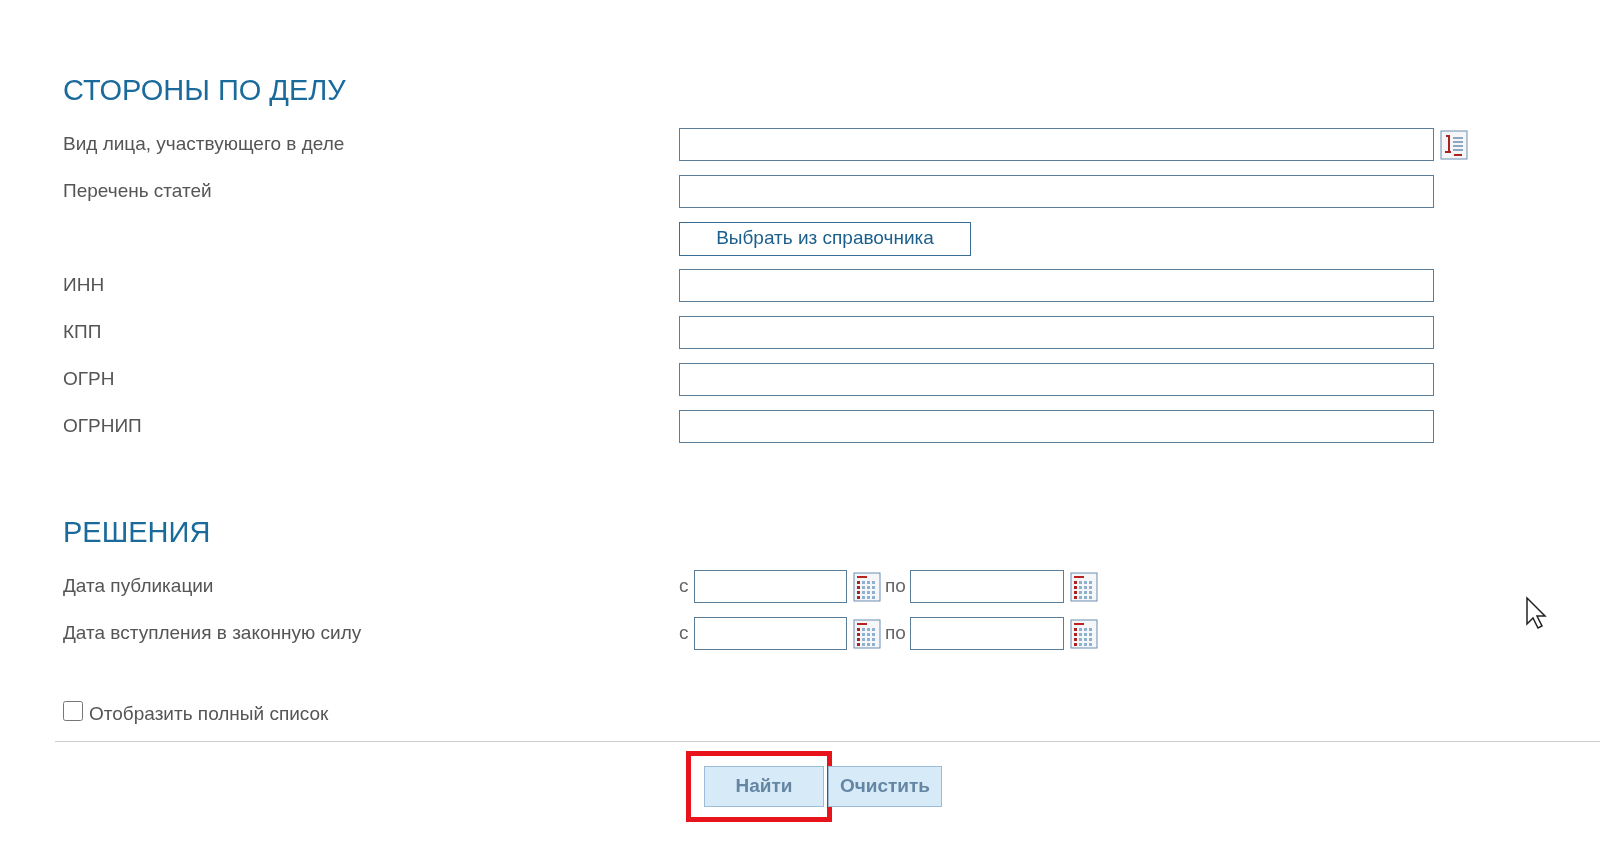  Describe the element at coordinates (764, 786) in the screenshot. I see `action-button: Найти` at that location.